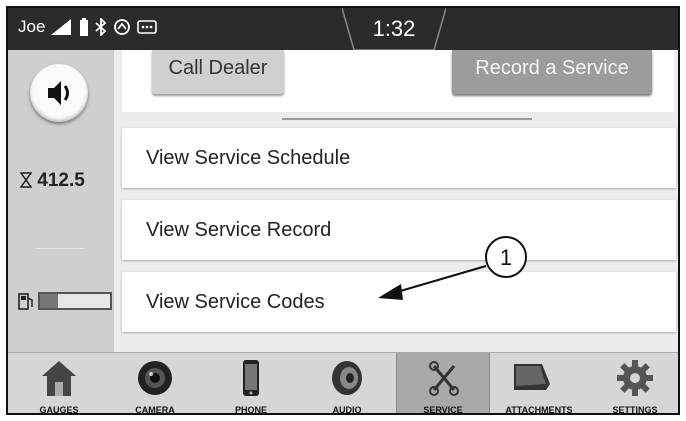 This screenshot has width=686, height=421. I want to click on nav-label: SERVICE, so click(443, 410).